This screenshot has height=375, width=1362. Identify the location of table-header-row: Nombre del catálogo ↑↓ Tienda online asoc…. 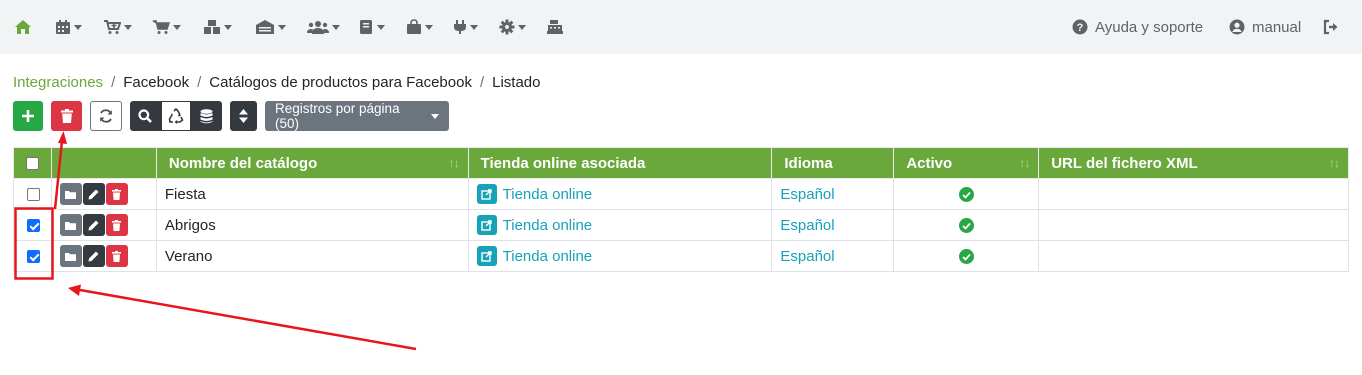
(681, 163).